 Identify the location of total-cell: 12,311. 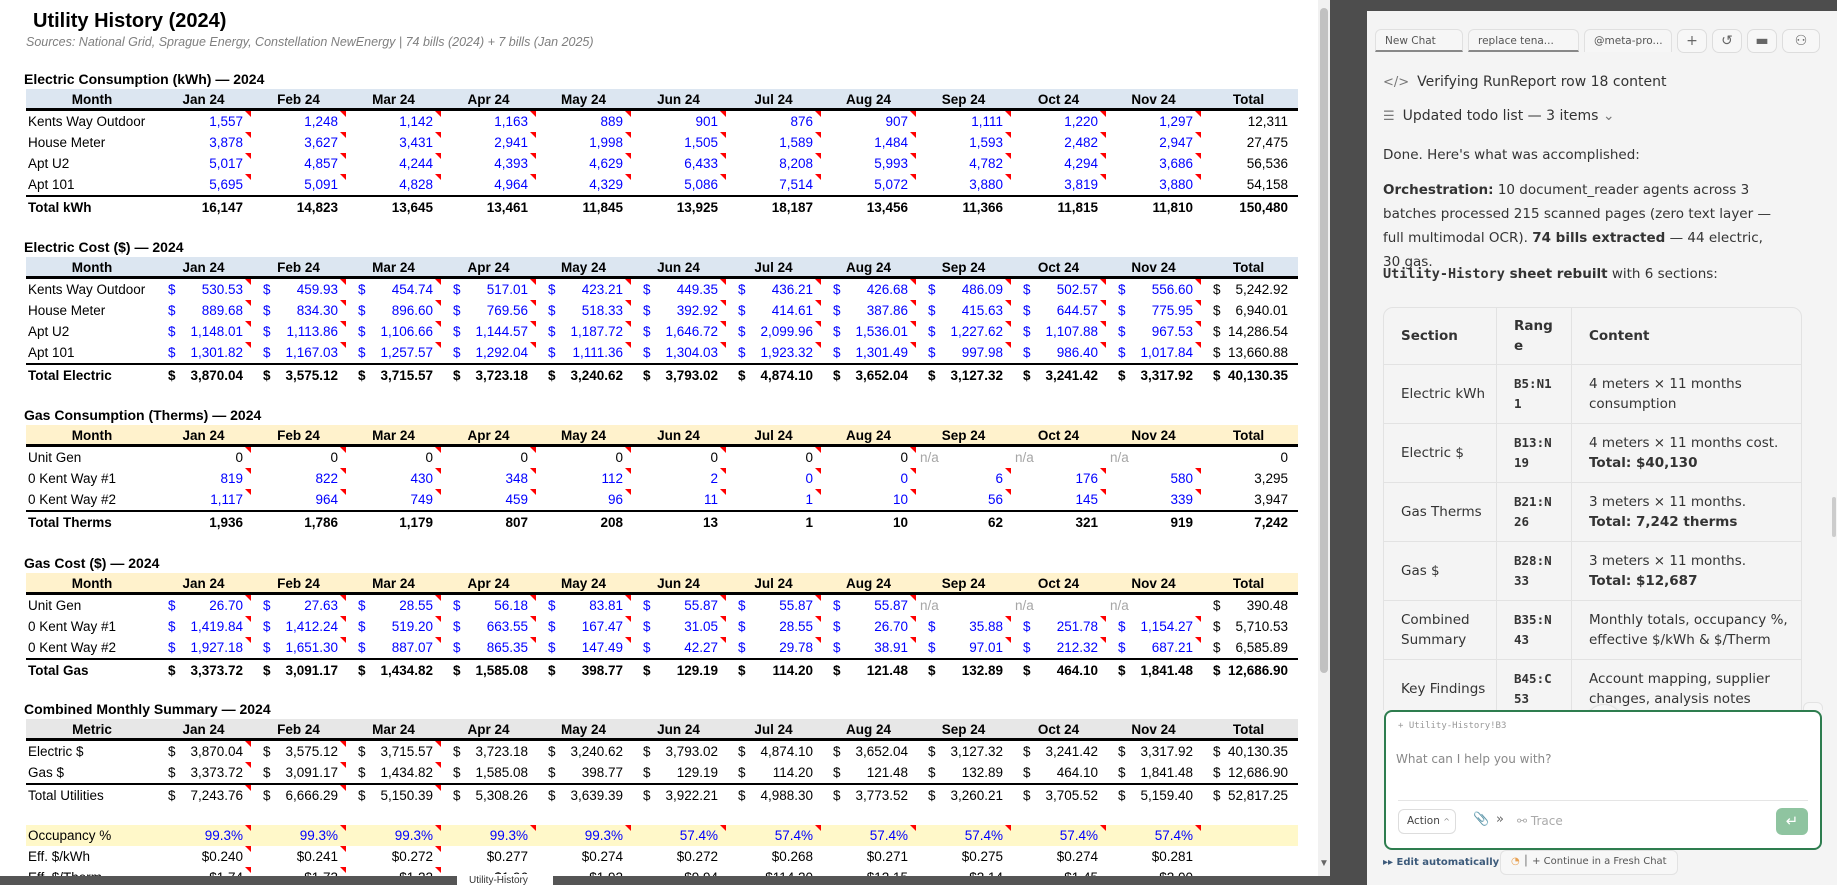
(1248, 121).